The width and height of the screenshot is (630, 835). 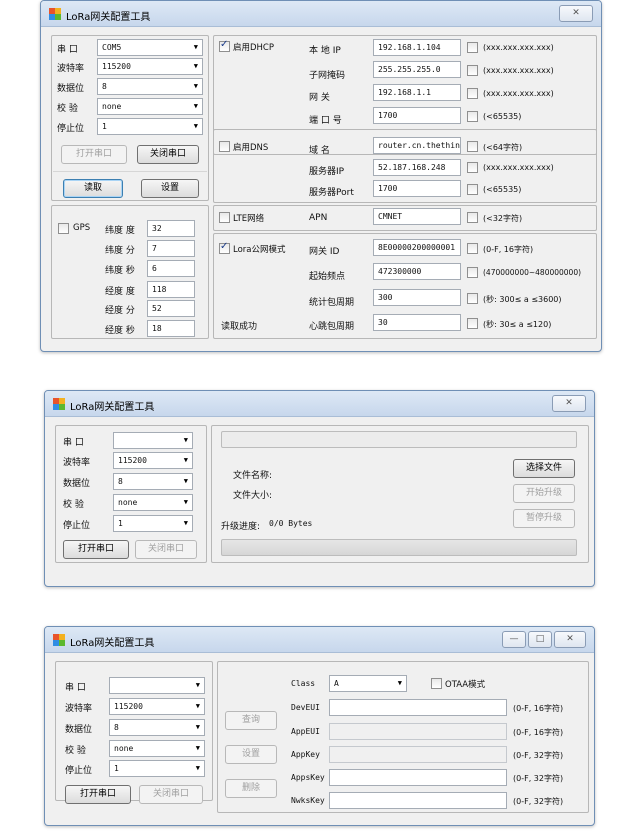 I want to click on subnet-checkbox, so click(x=472, y=70).